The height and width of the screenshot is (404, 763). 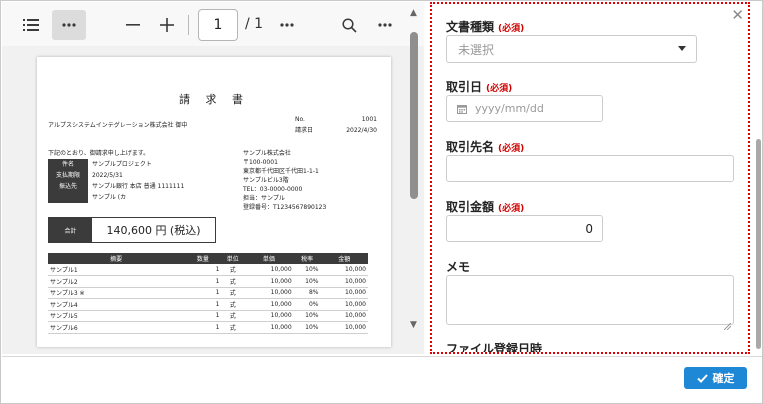 What do you see at coordinates (413, 325) in the screenshot?
I see `scroll-down-icon: ▼` at bounding box center [413, 325].